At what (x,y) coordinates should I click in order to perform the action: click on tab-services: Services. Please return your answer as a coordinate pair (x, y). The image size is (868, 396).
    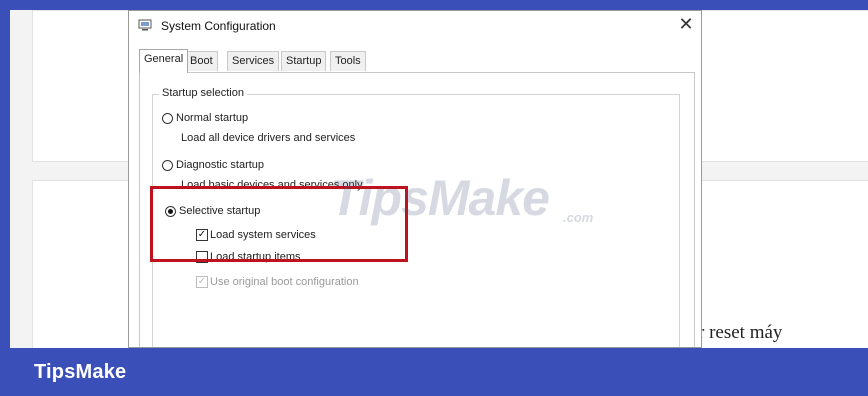
    Looking at the image, I should click on (253, 61).